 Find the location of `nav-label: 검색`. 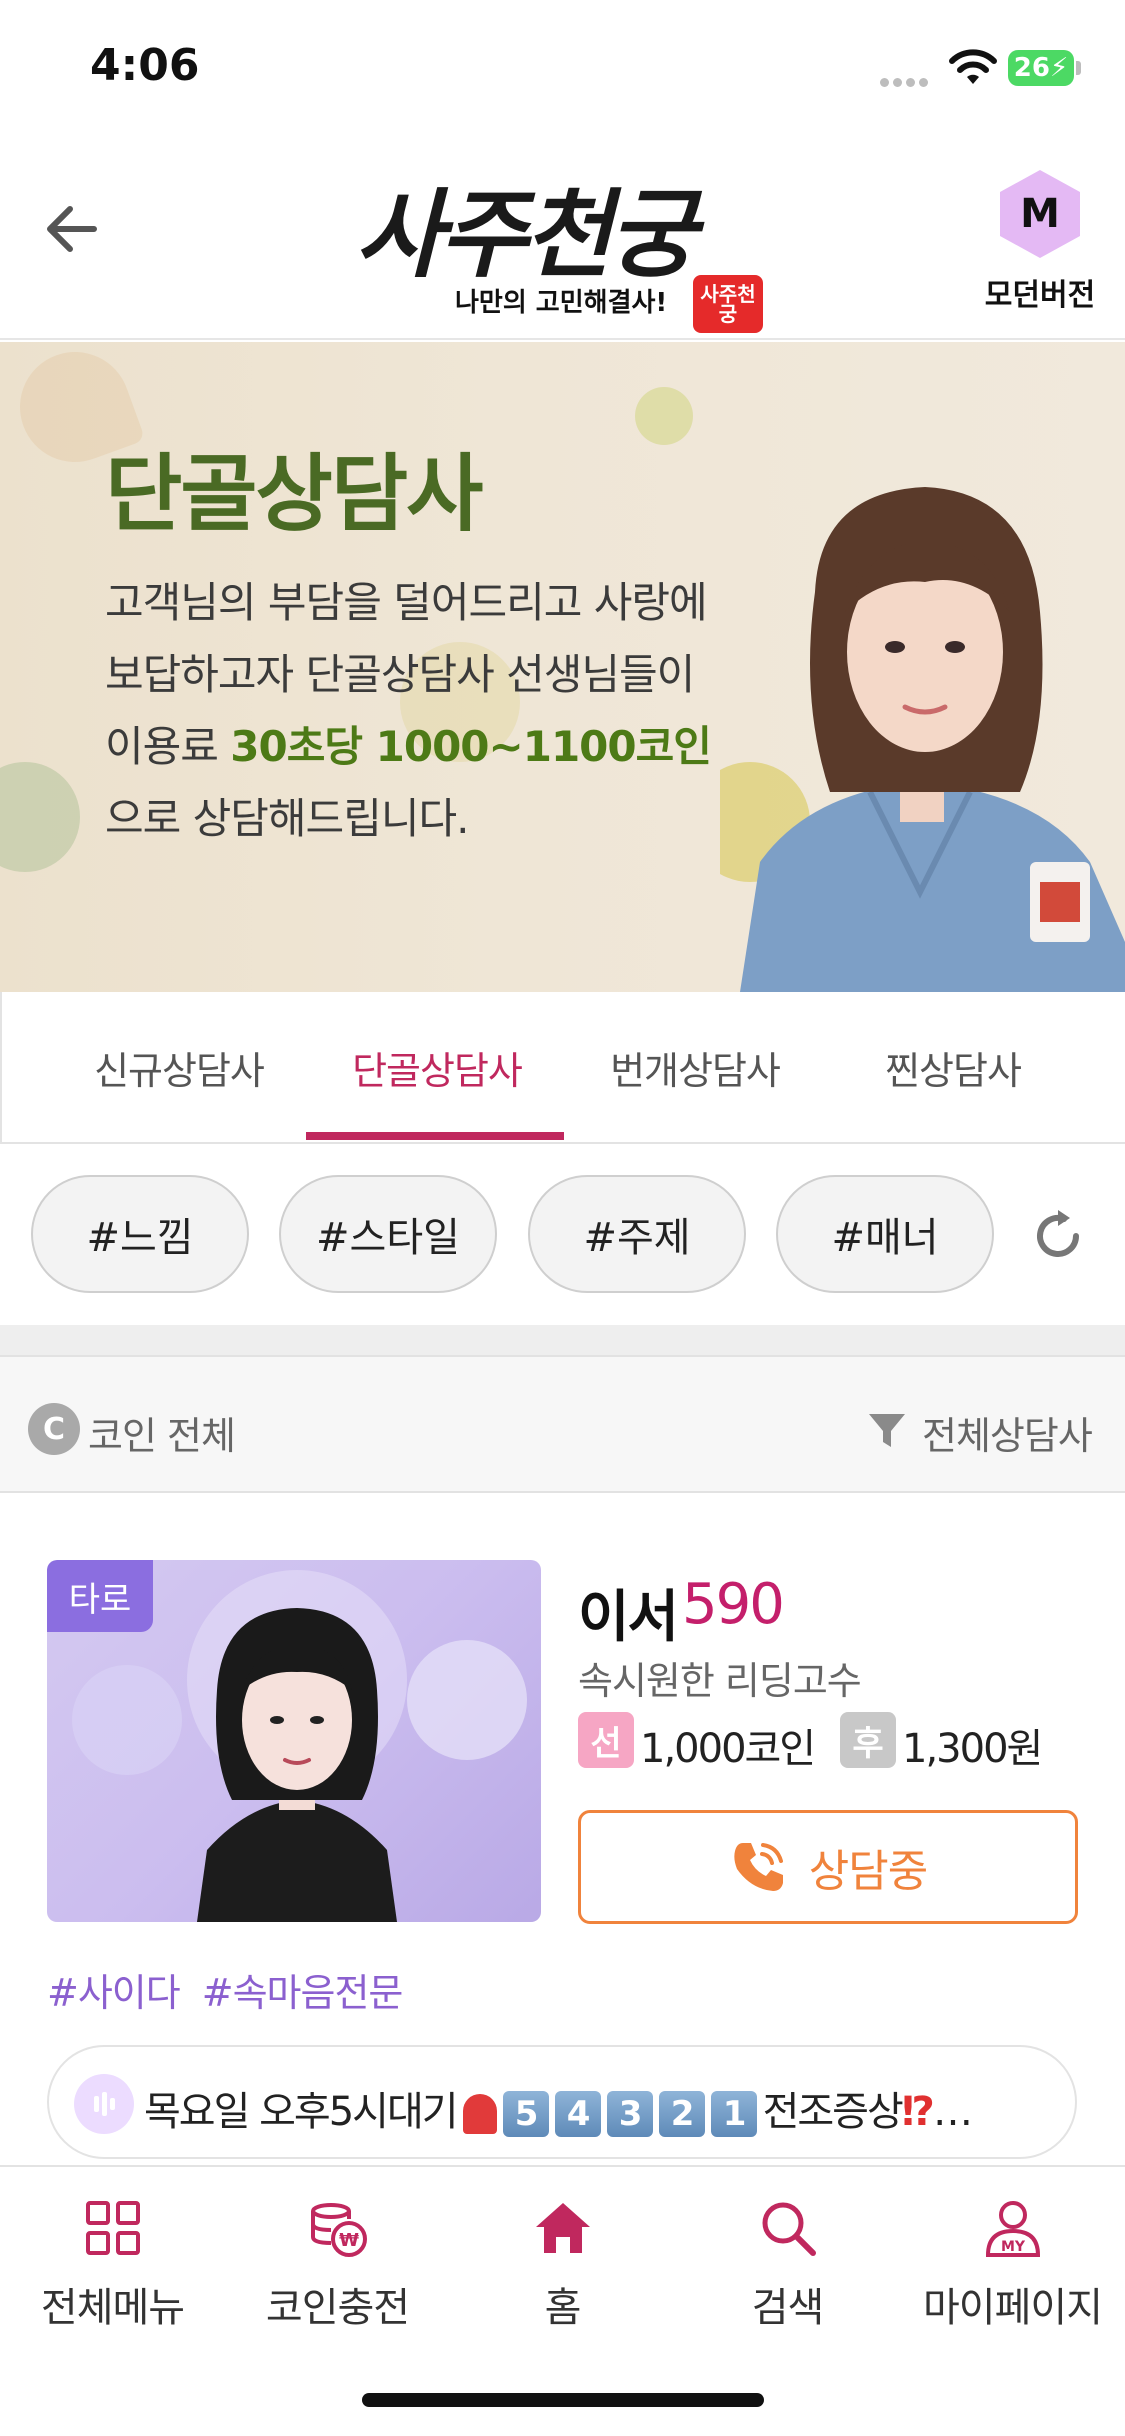

nav-label: 검색 is located at coordinates (788, 2308).